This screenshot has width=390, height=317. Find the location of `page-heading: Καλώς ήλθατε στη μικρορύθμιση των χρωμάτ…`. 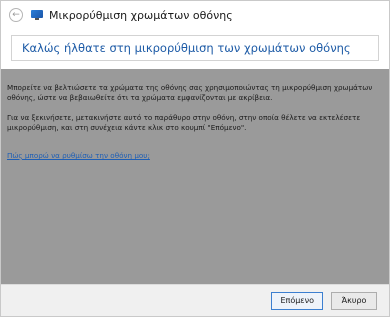

page-heading: Καλώς ήλθατε στη μικρορύθμιση των χρωμάτ… is located at coordinates (186, 48).